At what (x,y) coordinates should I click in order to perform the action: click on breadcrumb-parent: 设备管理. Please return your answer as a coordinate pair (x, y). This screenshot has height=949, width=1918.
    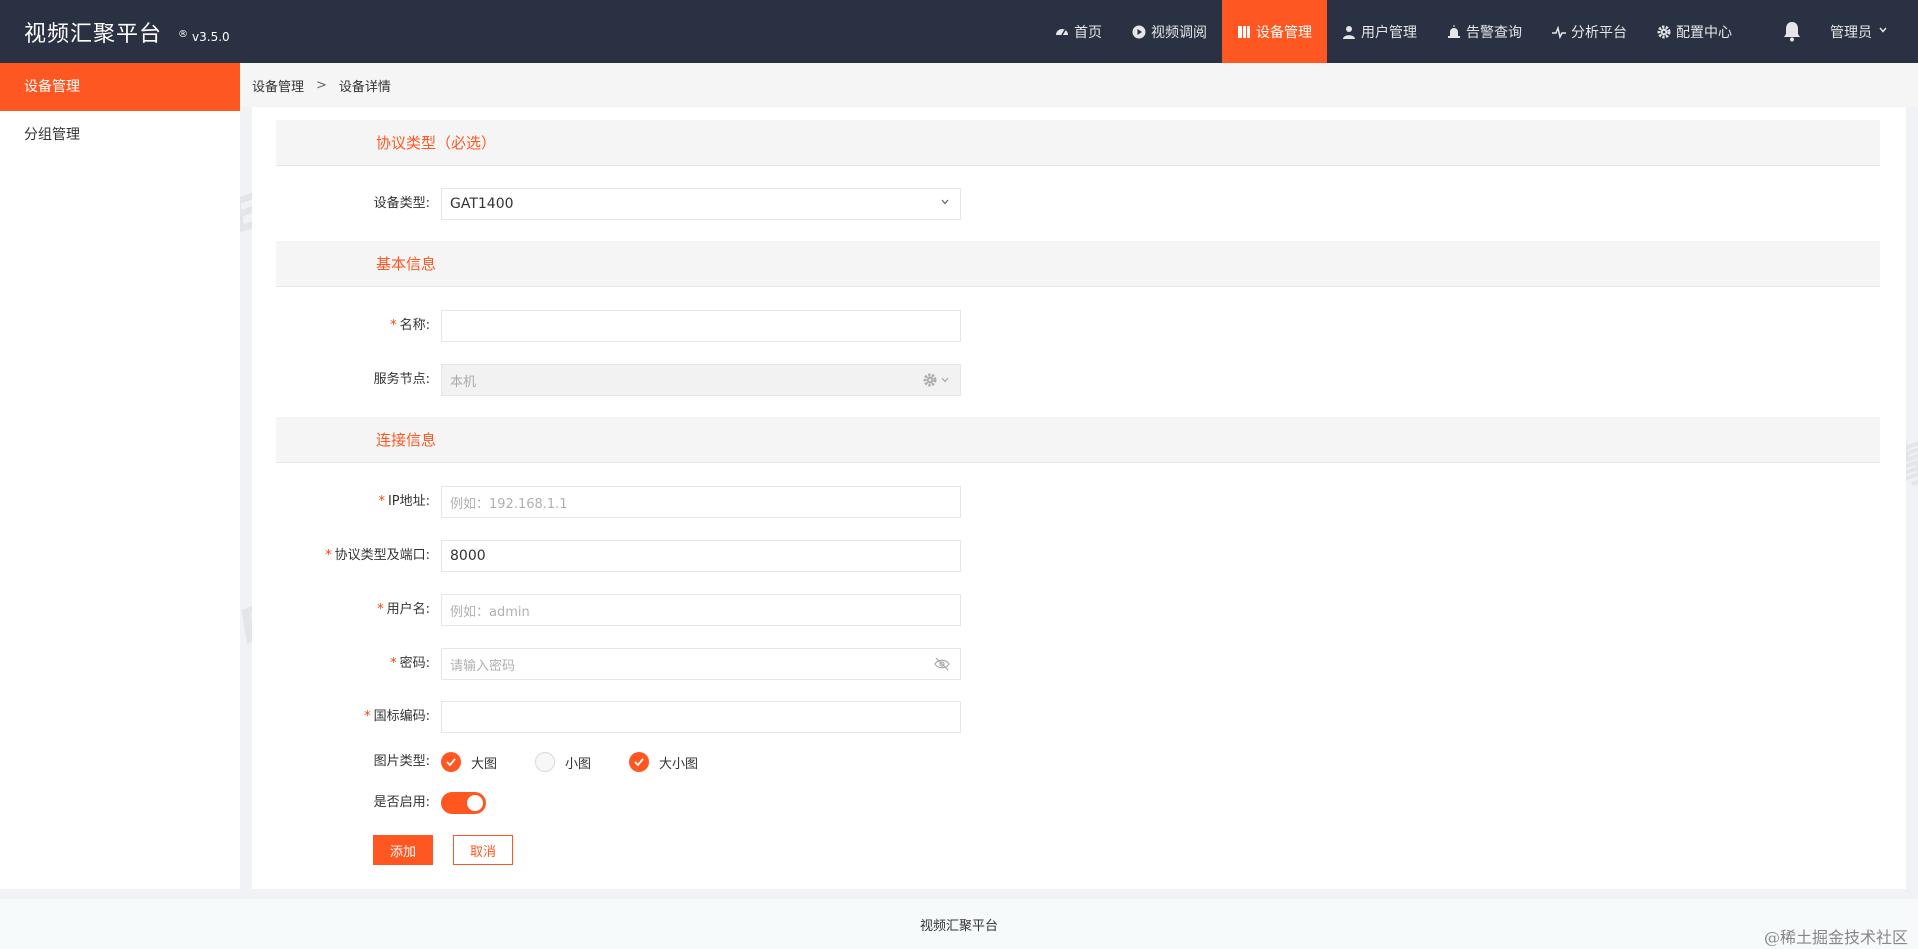
    Looking at the image, I should click on (278, 85).